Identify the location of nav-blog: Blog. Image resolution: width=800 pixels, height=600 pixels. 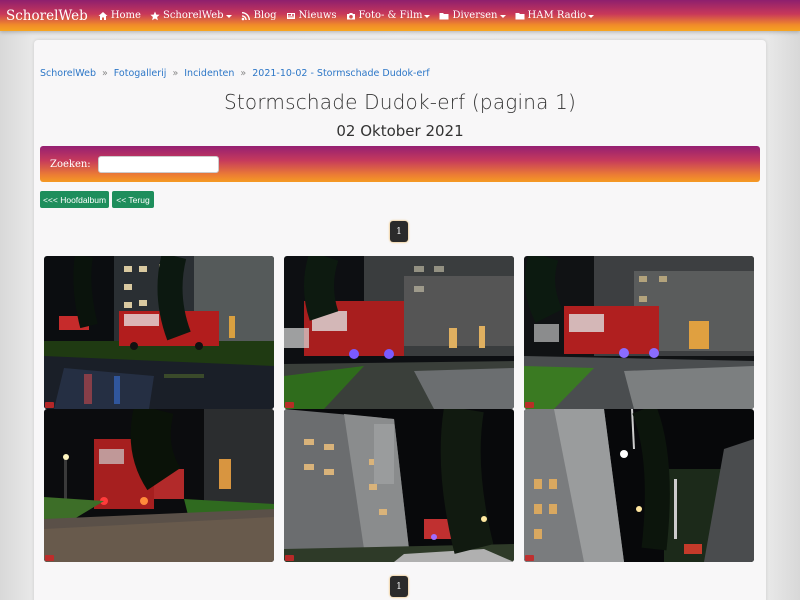
(259, 15).